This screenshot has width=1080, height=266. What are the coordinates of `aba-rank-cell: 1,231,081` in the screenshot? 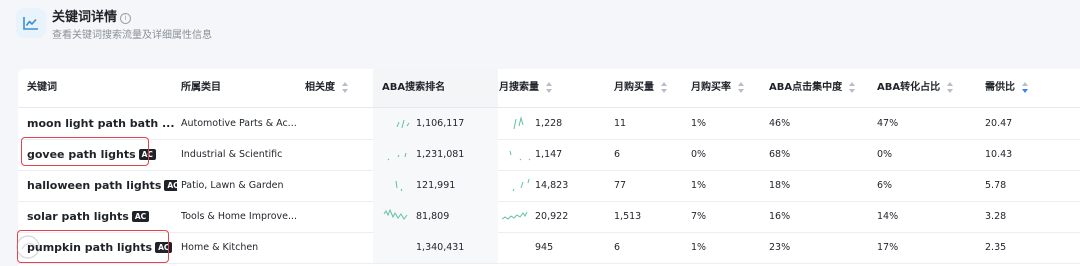 It's located at (435, 154).